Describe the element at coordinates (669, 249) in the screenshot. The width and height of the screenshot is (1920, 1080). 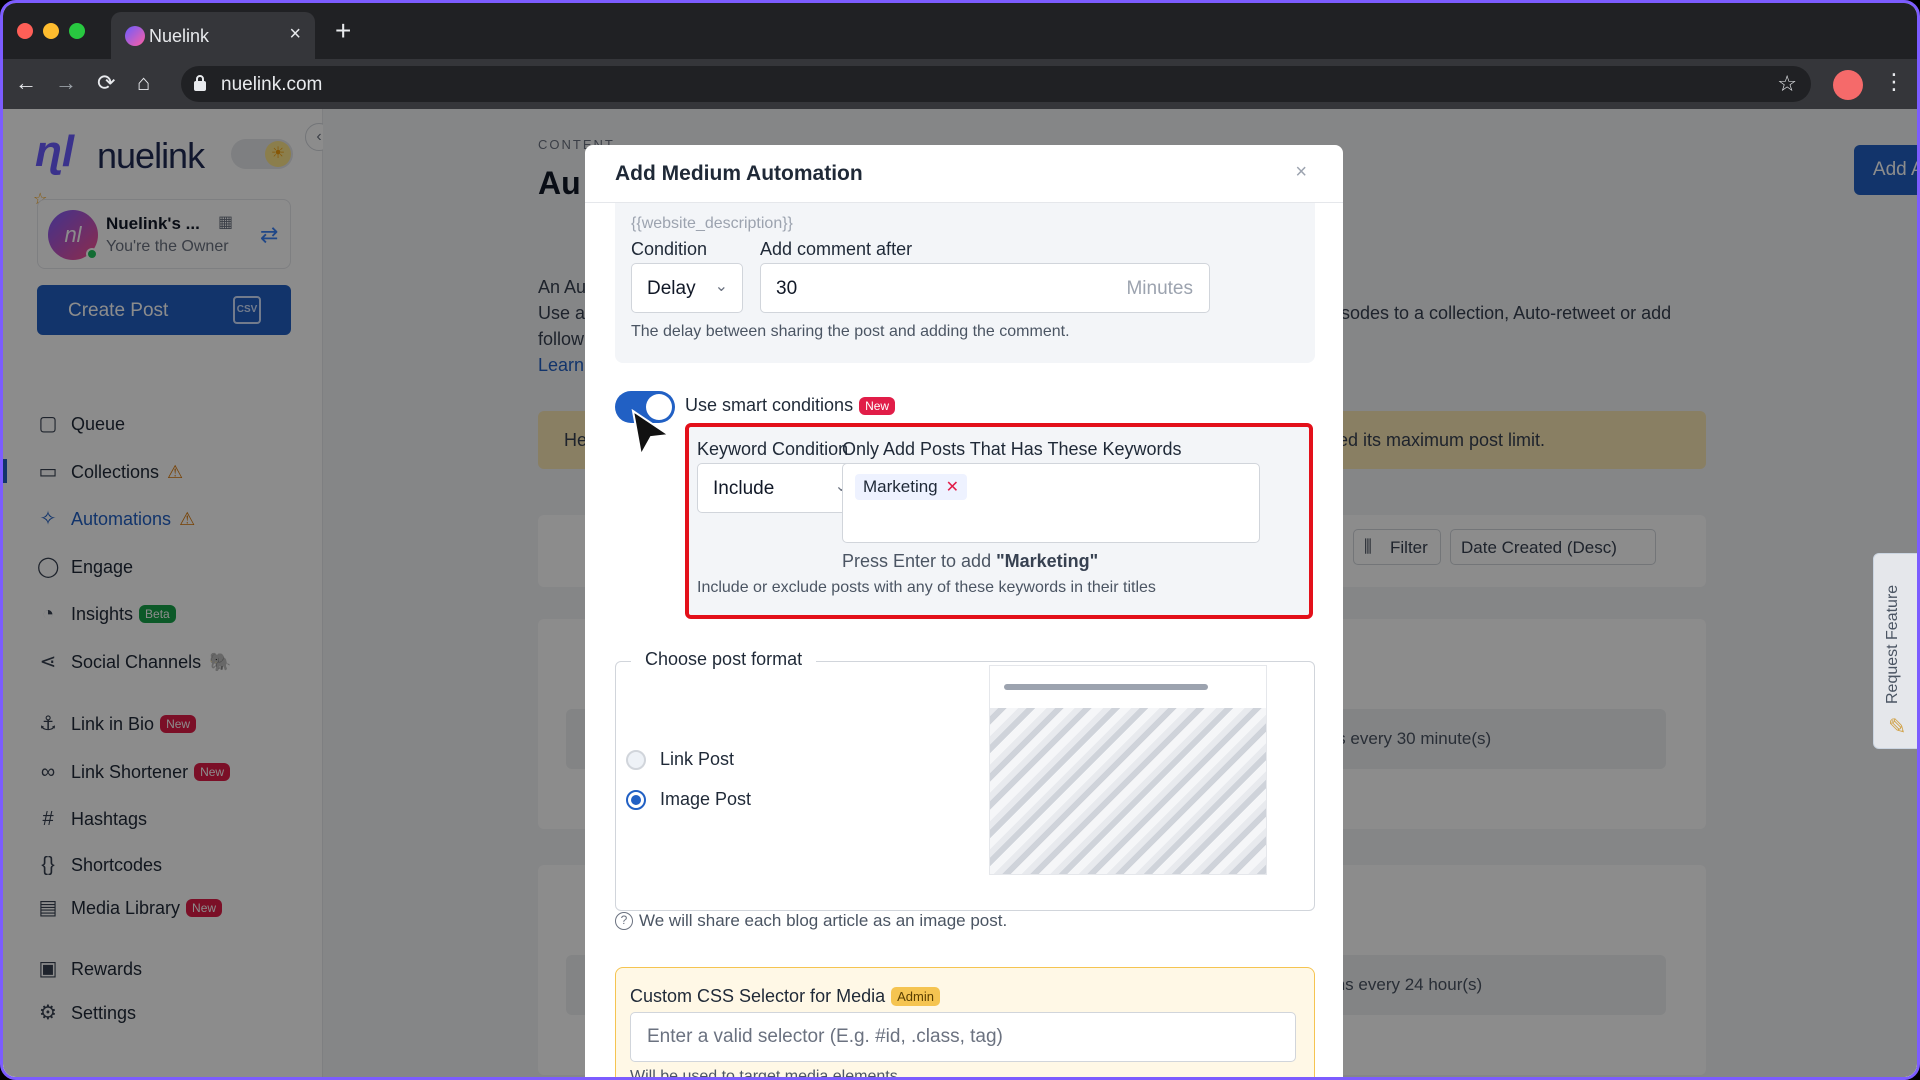
I see `condition-label: Condition` at that location.